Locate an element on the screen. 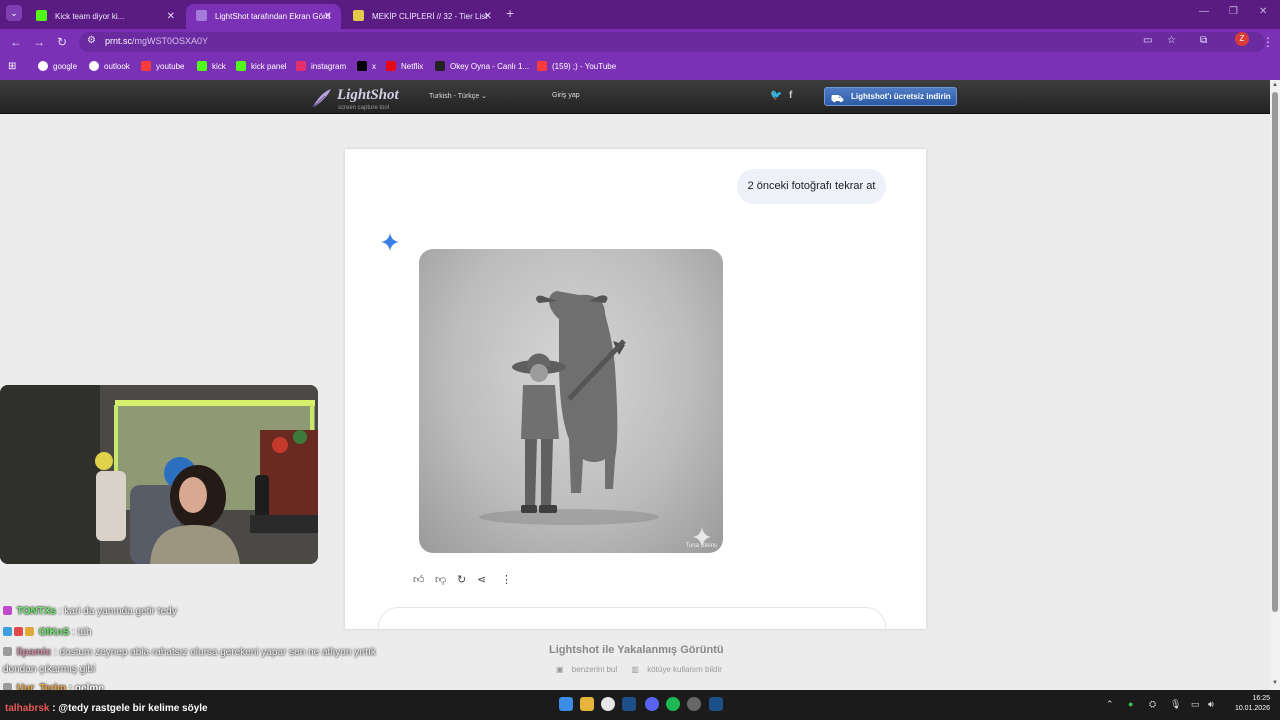  taskbar-clock: 16:25 10.01.2026 is located at coordinates (1248, 704).